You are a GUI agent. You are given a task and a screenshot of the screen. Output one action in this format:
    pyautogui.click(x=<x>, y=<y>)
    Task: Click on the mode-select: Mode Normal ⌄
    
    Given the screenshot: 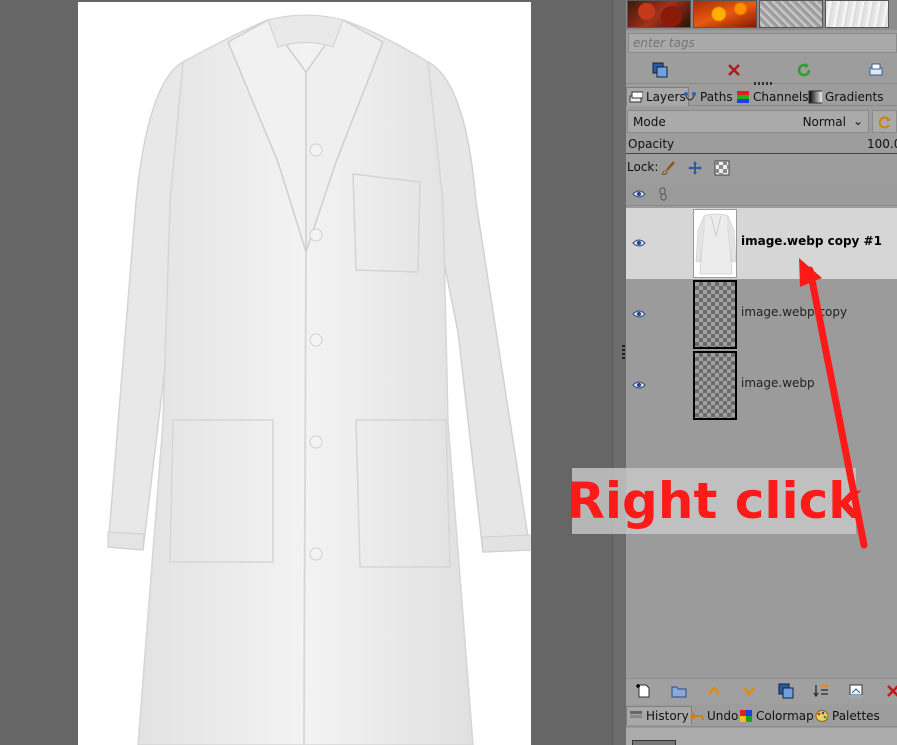 What is the action you would take?
    pyautogui.click(x=748, y=121)
    